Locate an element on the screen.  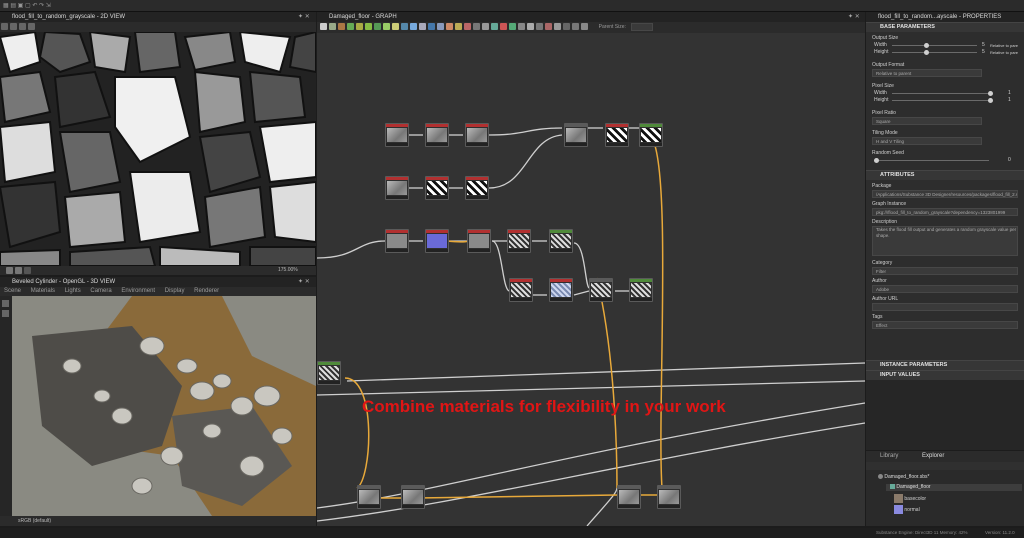
author-field: Adobe is located at coordinates (945, 289).